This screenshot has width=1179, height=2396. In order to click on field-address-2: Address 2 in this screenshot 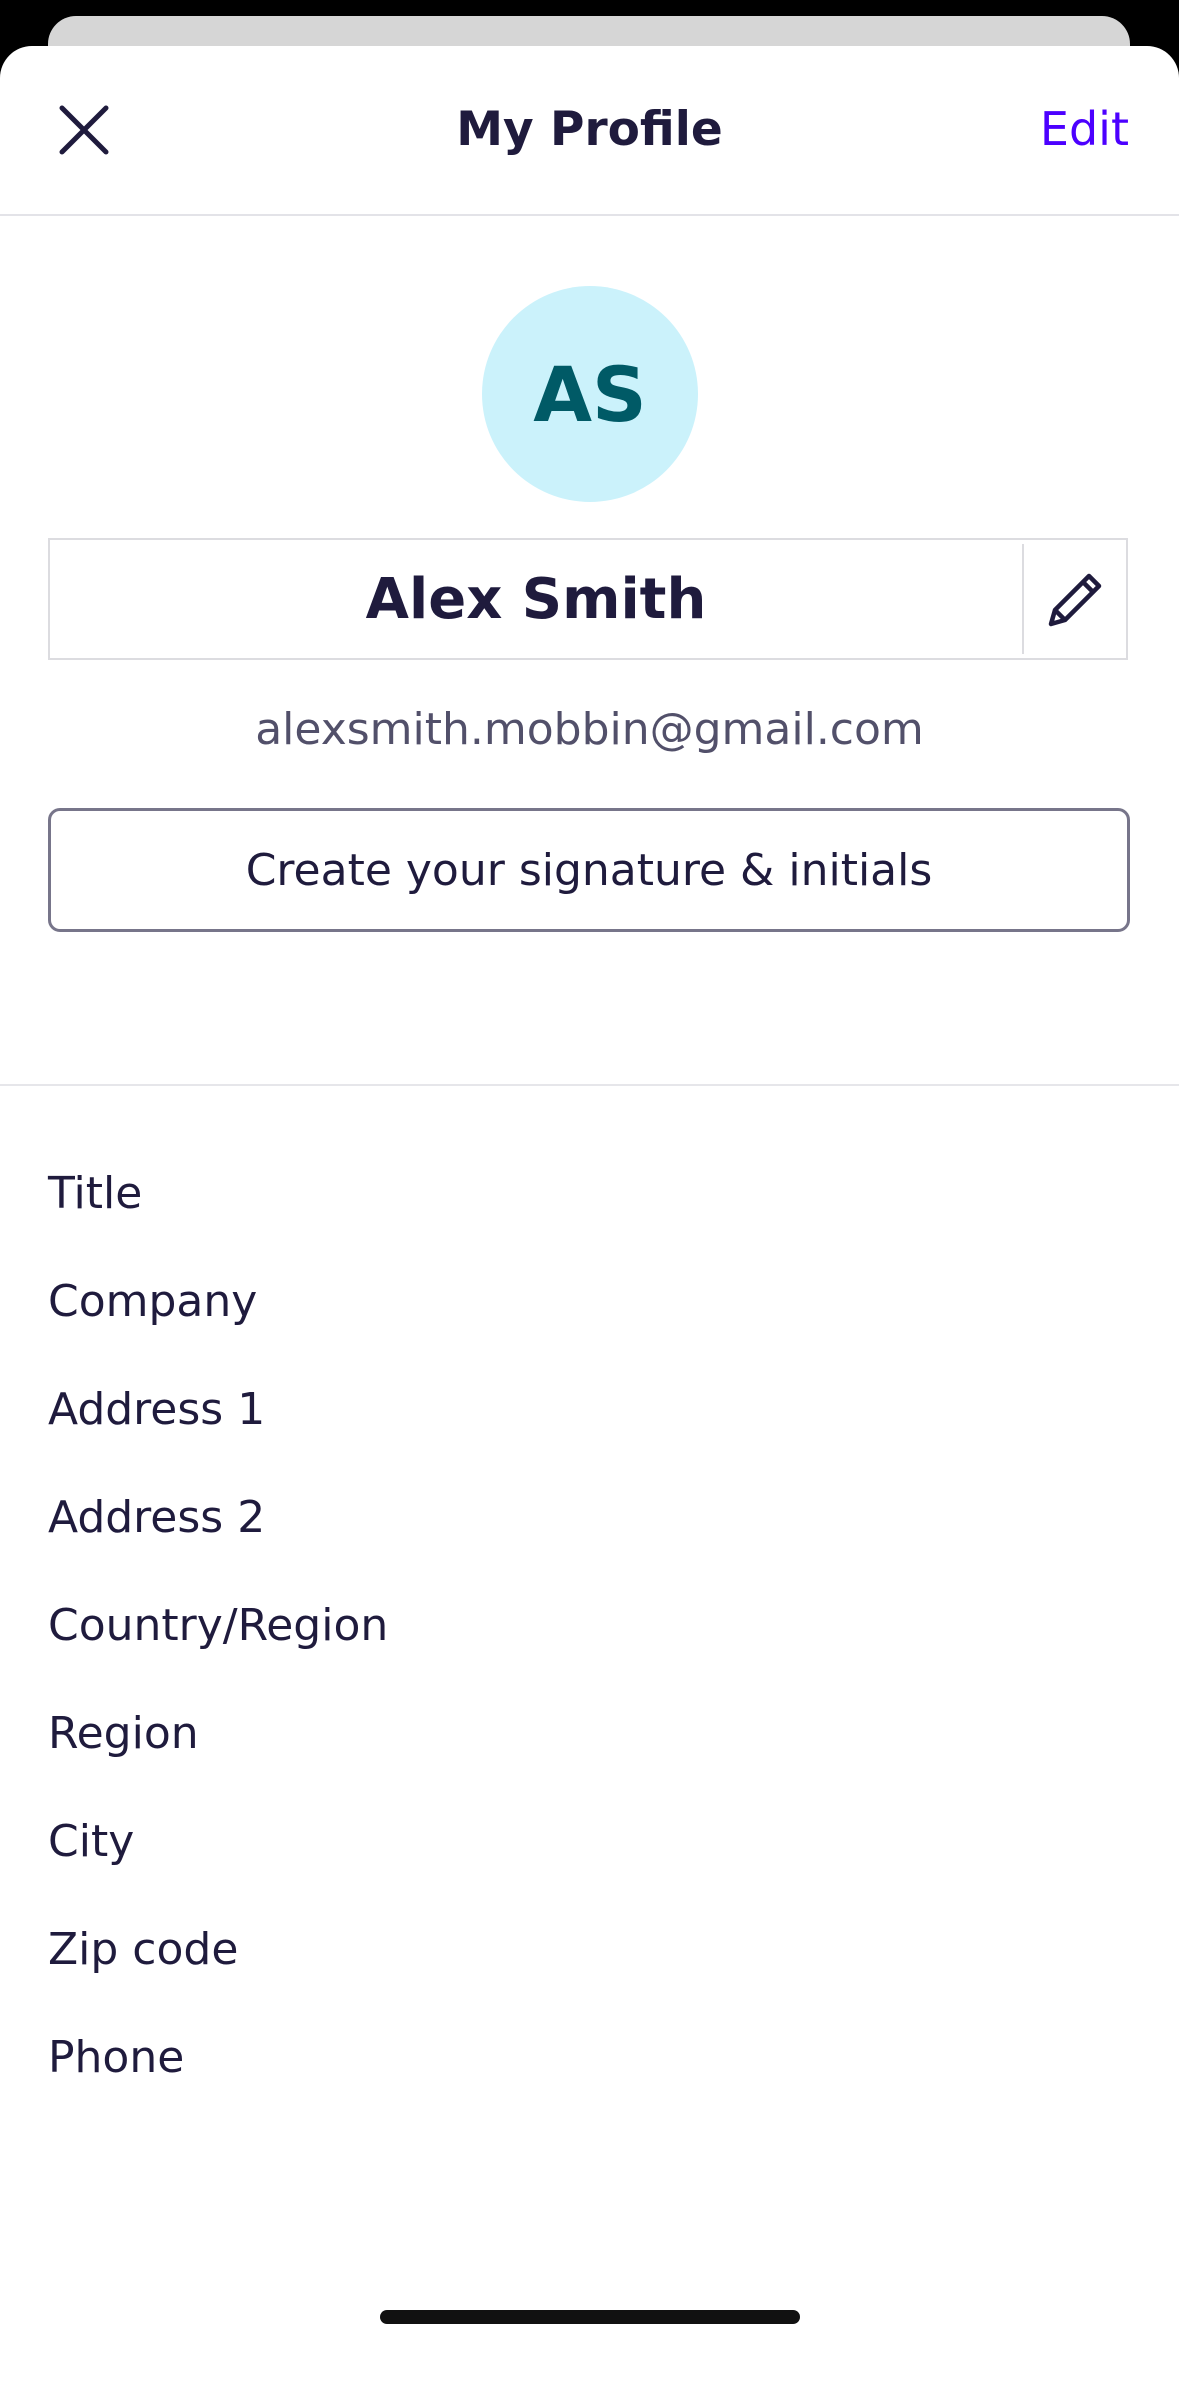, I will do `click(589, 1550)`.